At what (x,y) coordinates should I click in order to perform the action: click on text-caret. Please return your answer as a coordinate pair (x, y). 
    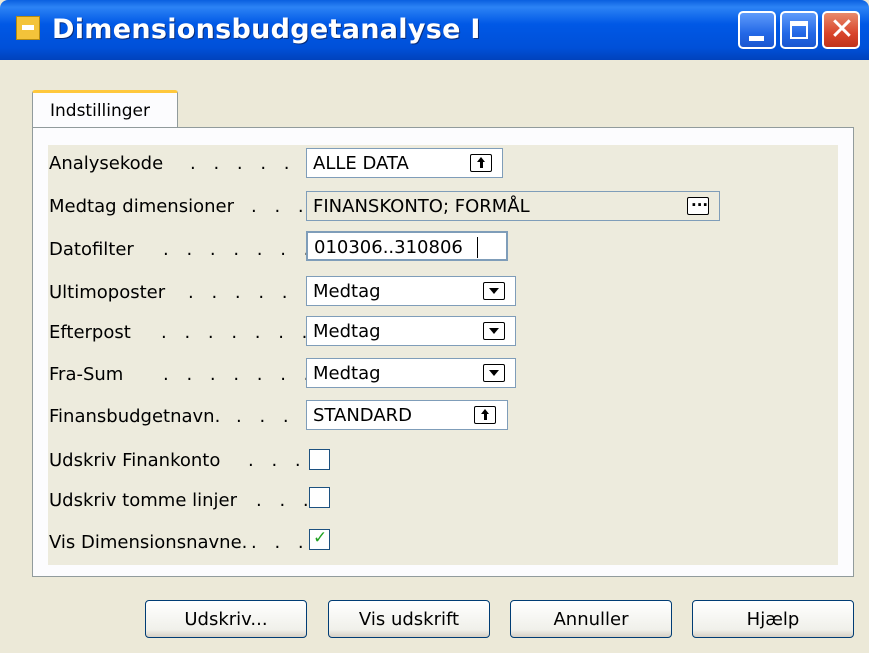
    Looking at the image, I should click on (477, 247).